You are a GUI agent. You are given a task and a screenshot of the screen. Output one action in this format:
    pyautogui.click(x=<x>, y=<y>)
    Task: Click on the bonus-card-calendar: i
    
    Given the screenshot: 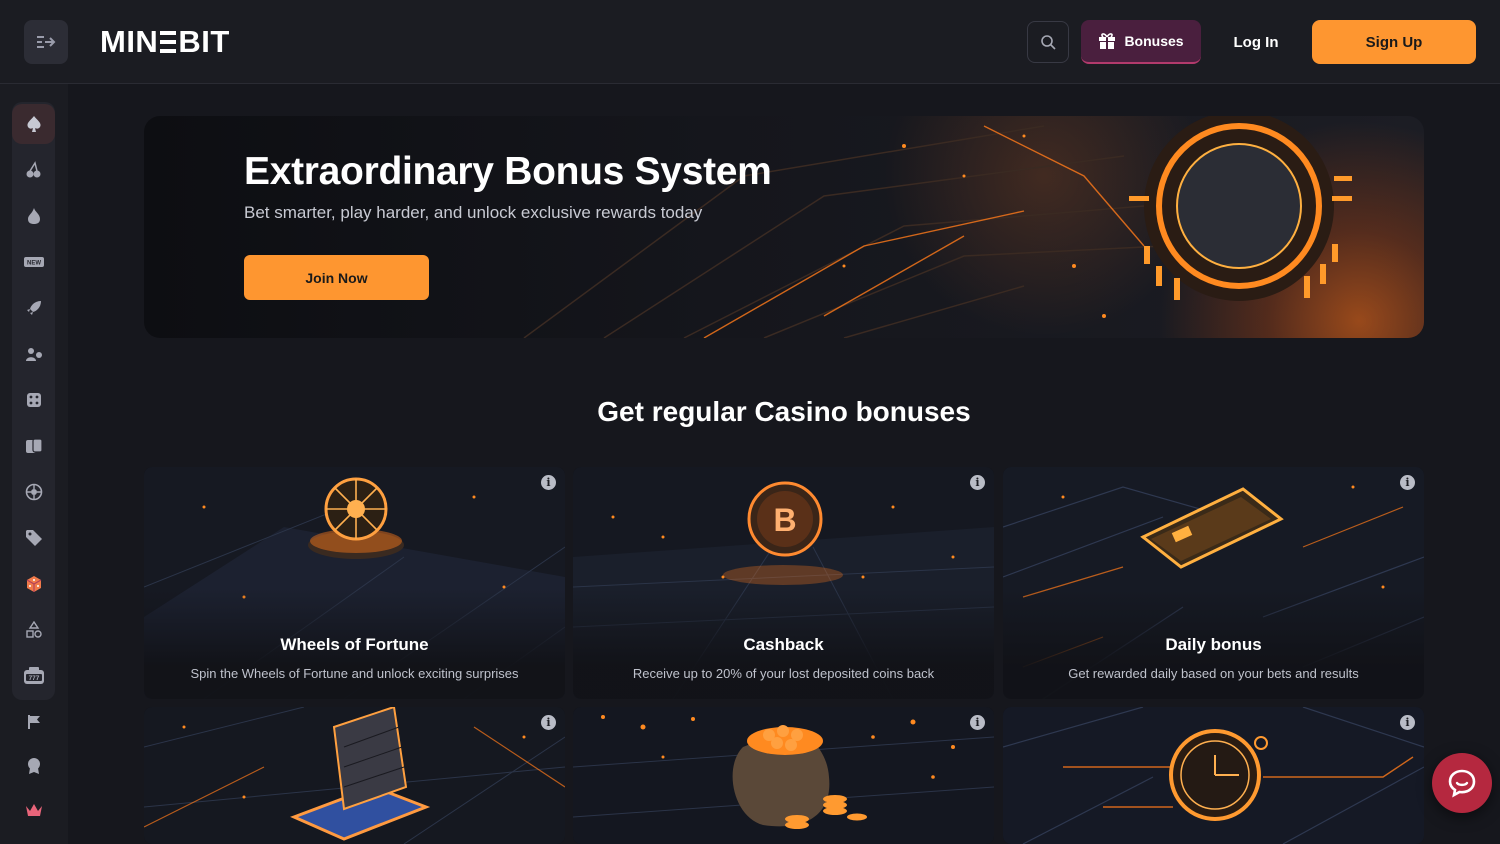 What is the action you would take?
    pyautogui.click(x=354, y=775)
    